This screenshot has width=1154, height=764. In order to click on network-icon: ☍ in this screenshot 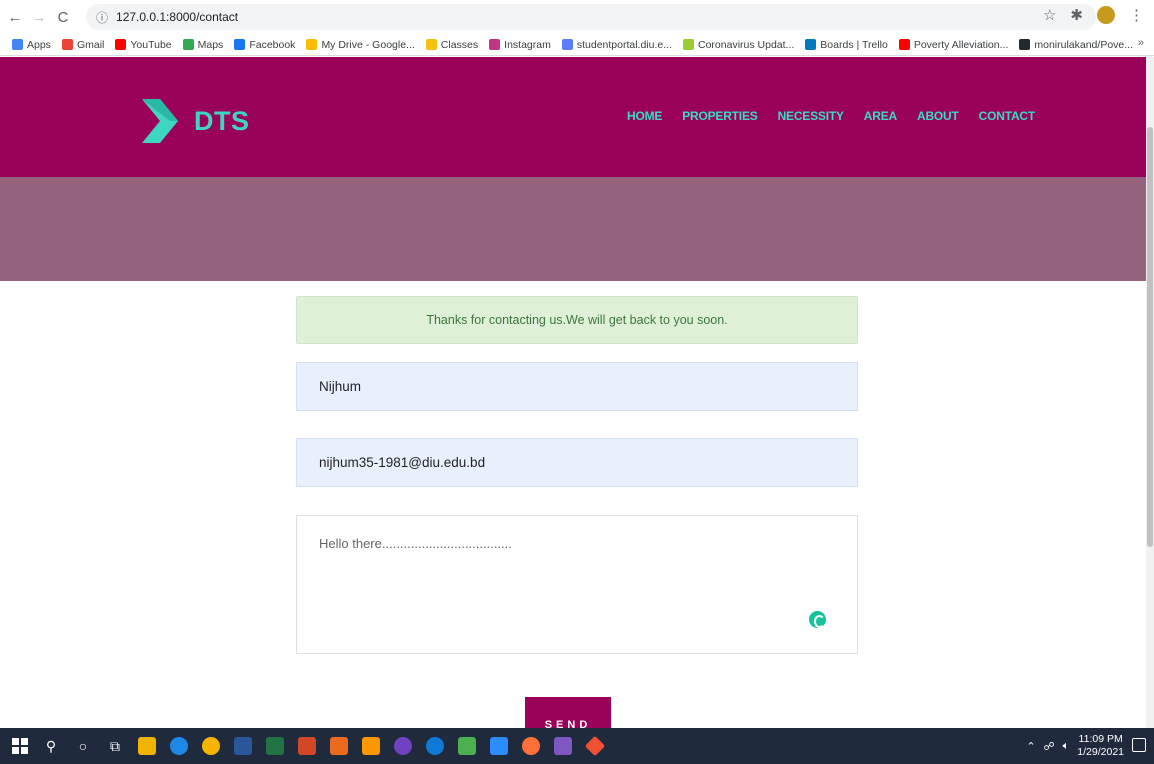, I will do `click(1049, 746)`.